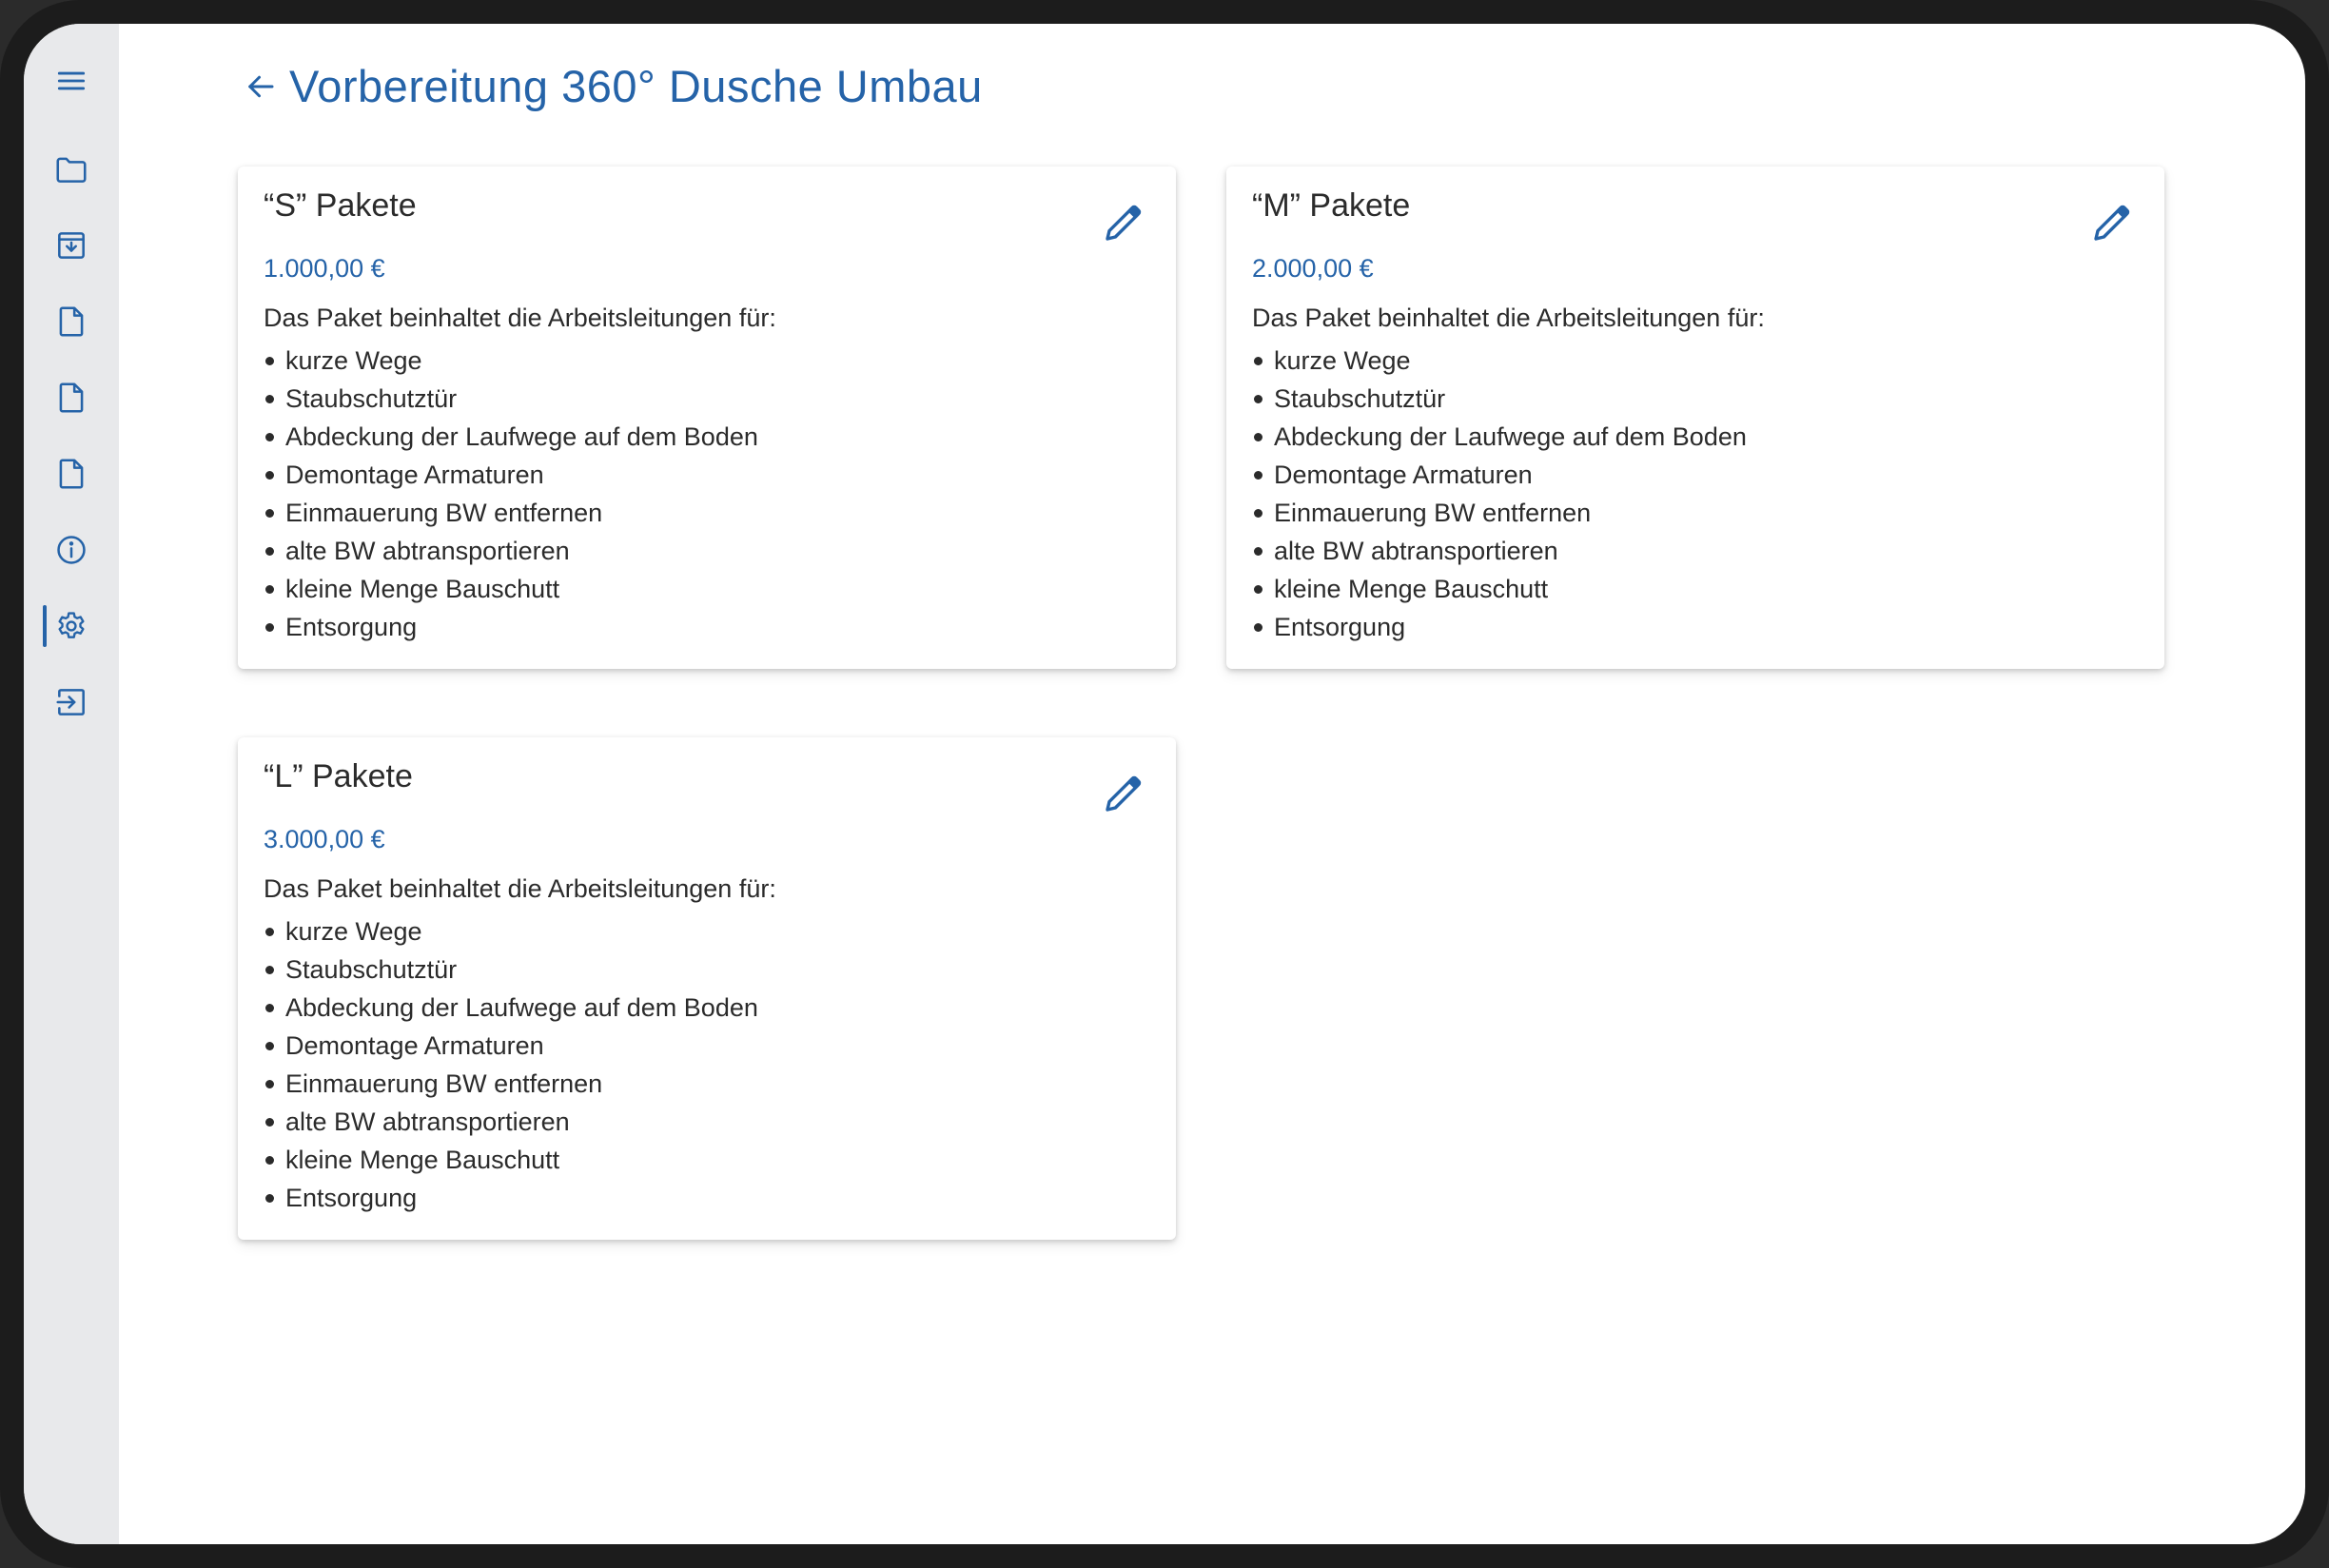 The image size is (2329, 1568). I want to click on menu-icon, so click(71, 80).